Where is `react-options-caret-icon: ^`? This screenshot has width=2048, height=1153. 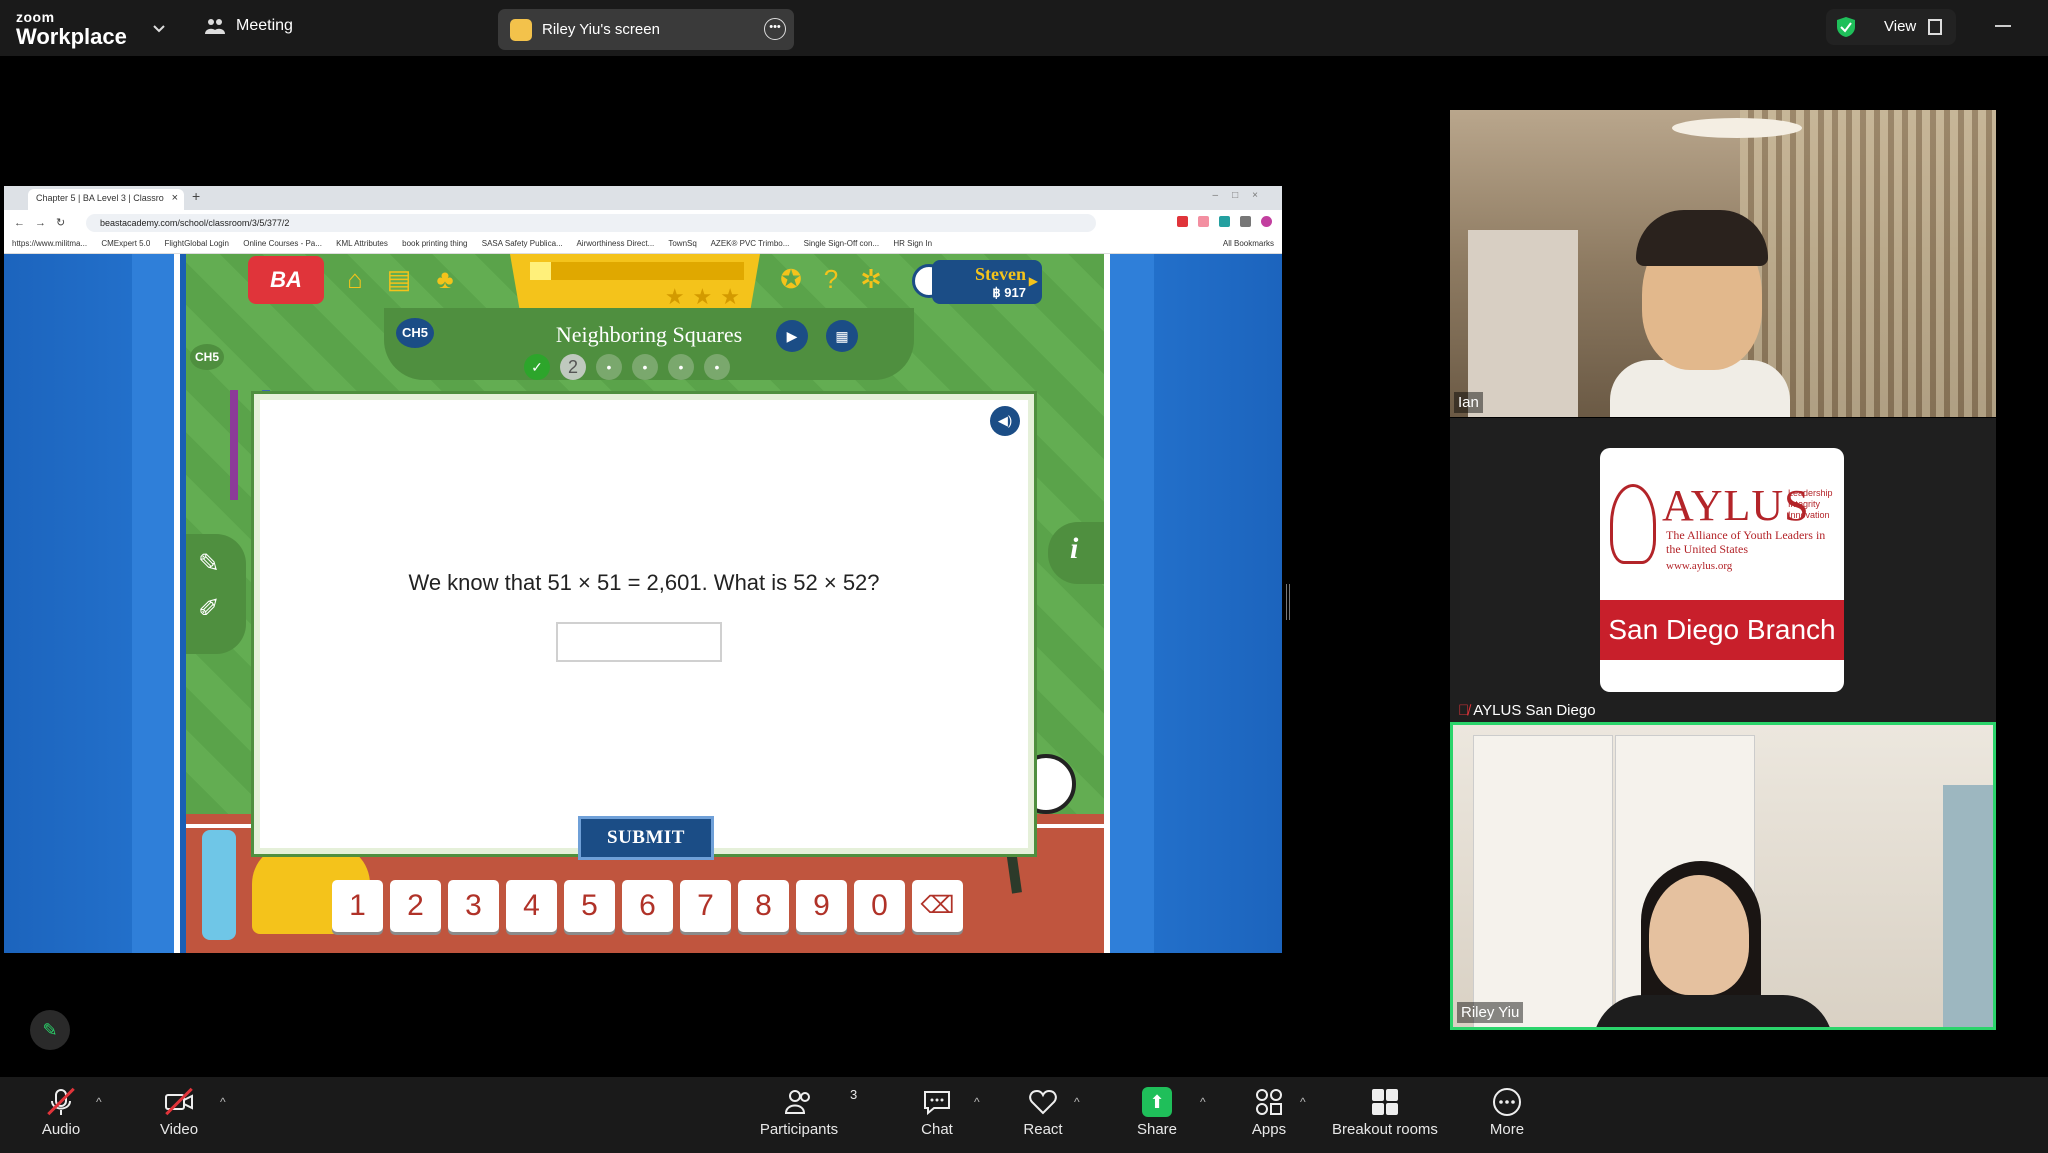
react-options-caret-icon: ^ is located at coordinates (1077, 1102).